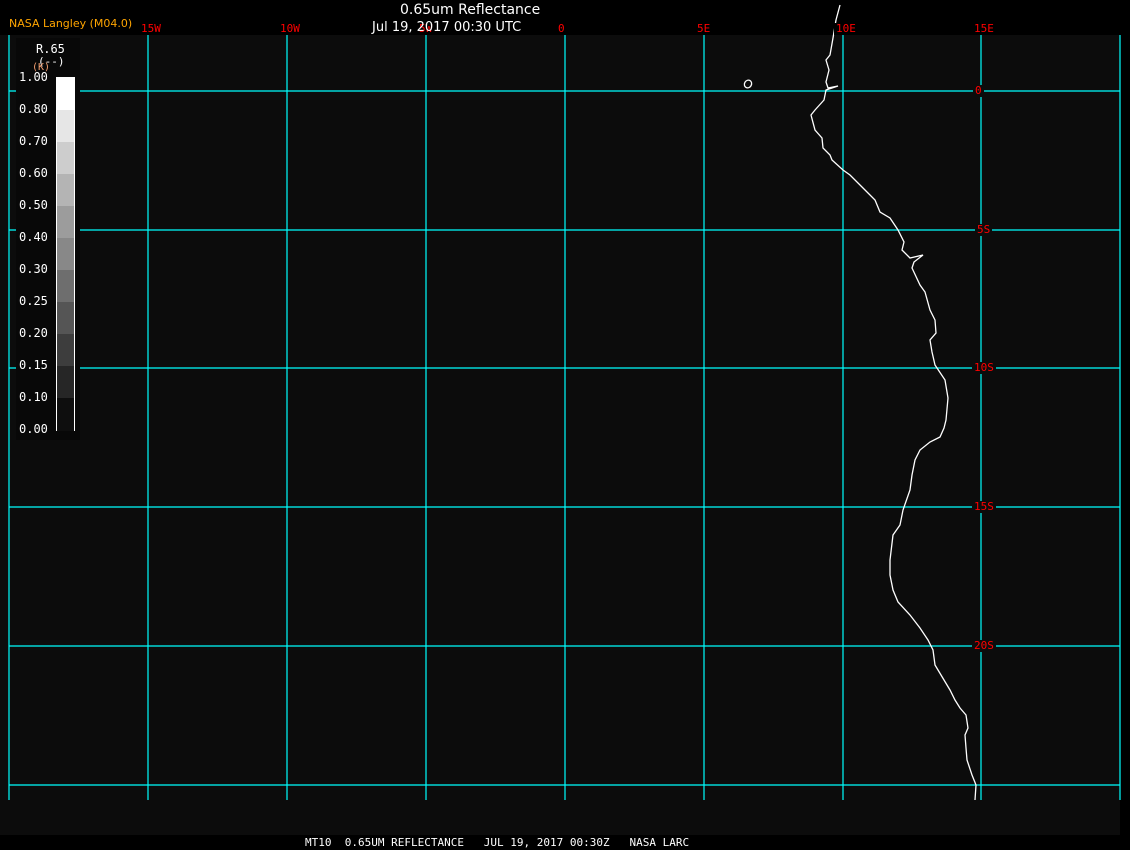 This screenshot has height=850, width=1130. I want to click on island-outline, so click(748, 84).